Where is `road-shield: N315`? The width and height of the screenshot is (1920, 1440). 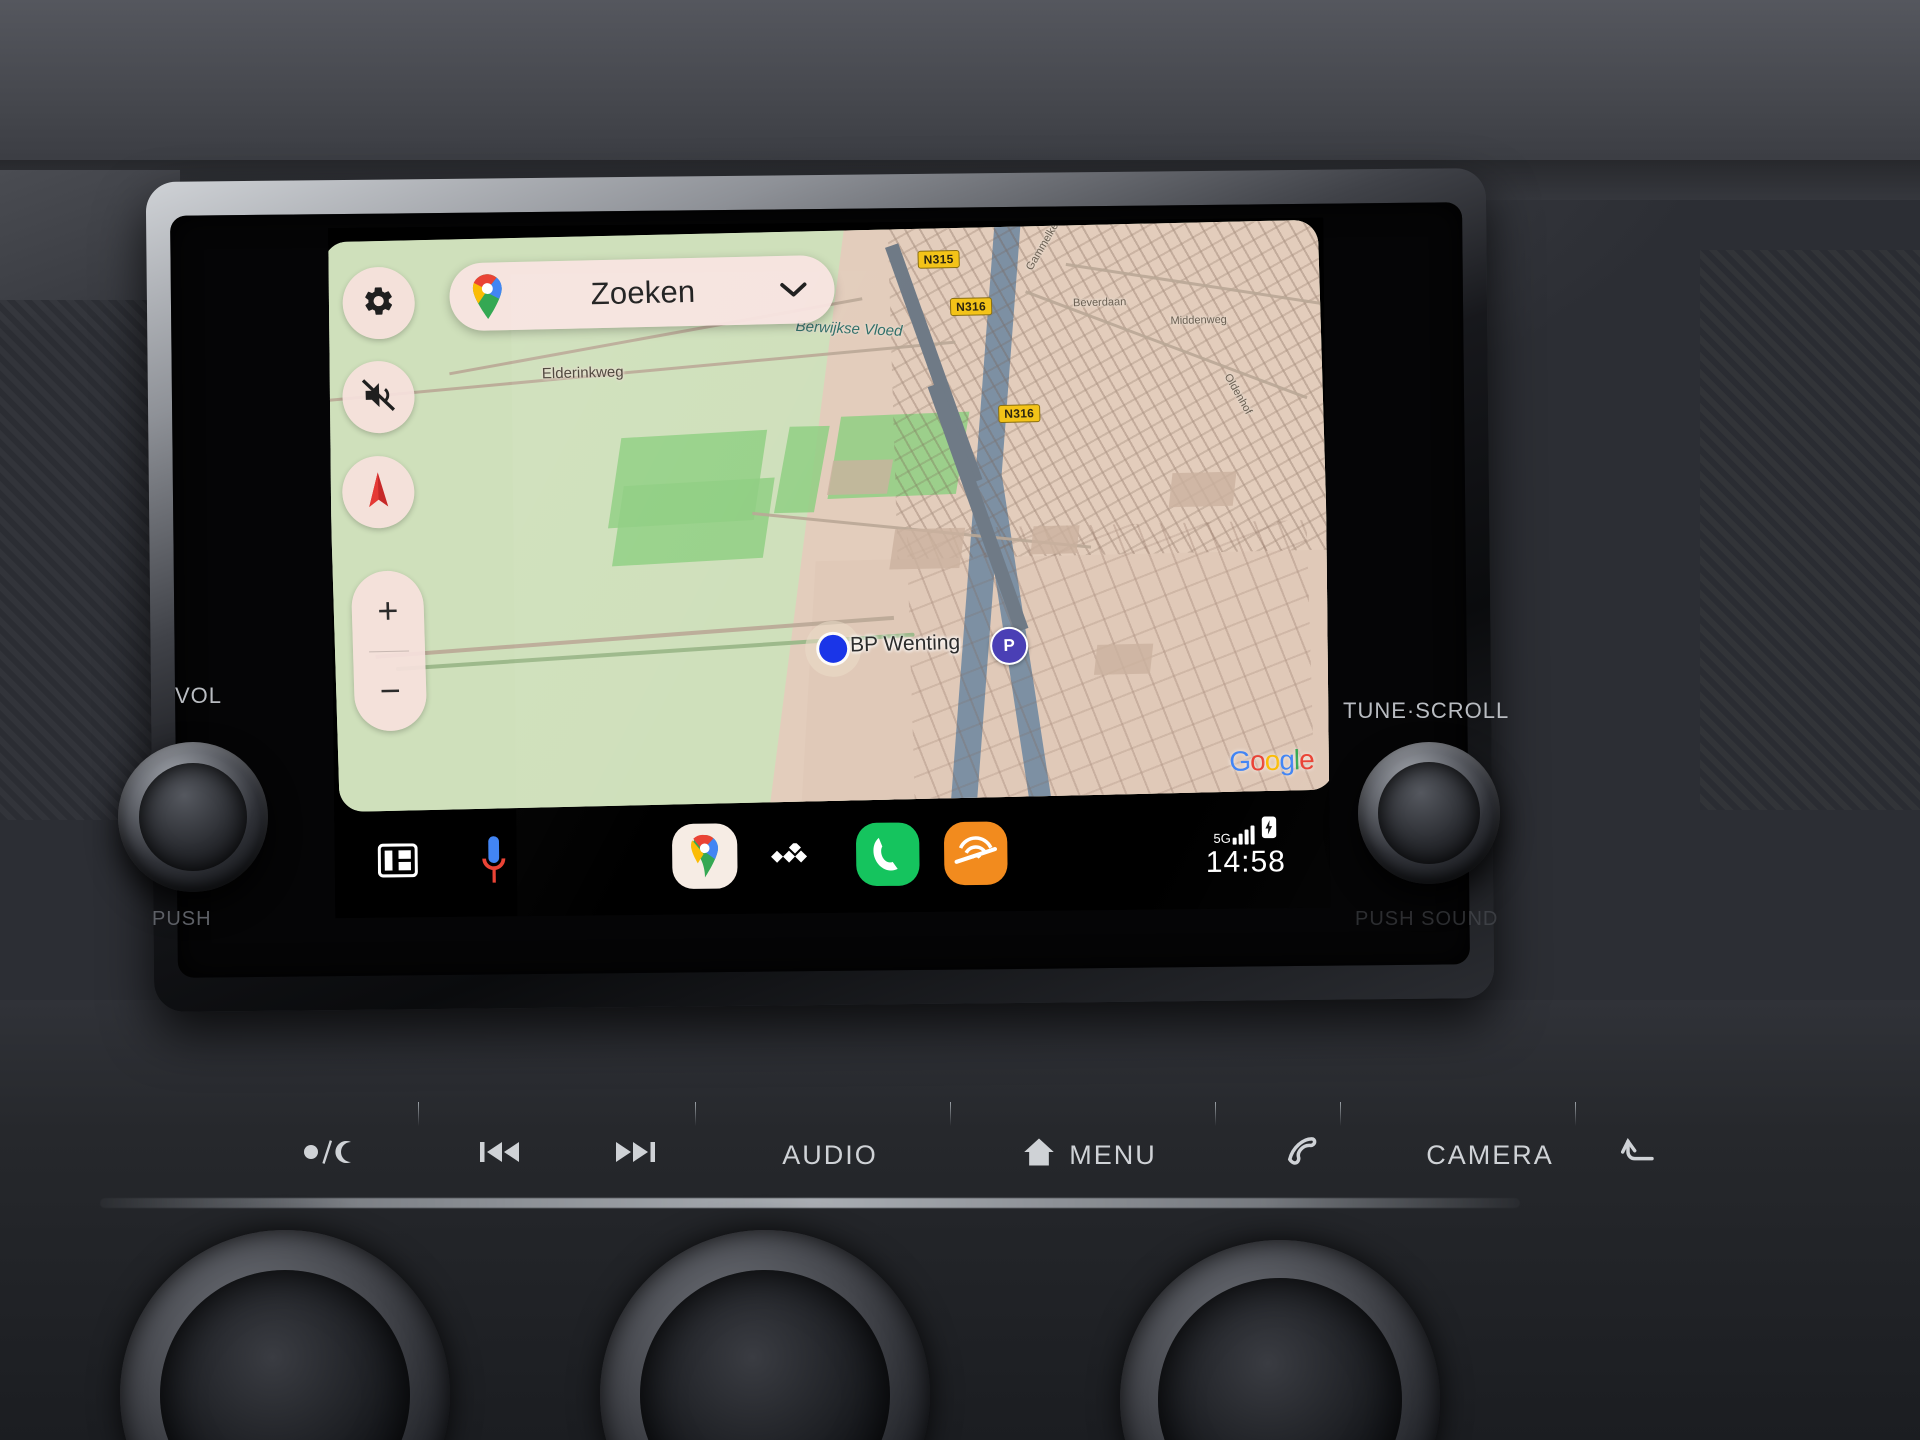 road-shield: N315 is located at coordinates (938, 259).